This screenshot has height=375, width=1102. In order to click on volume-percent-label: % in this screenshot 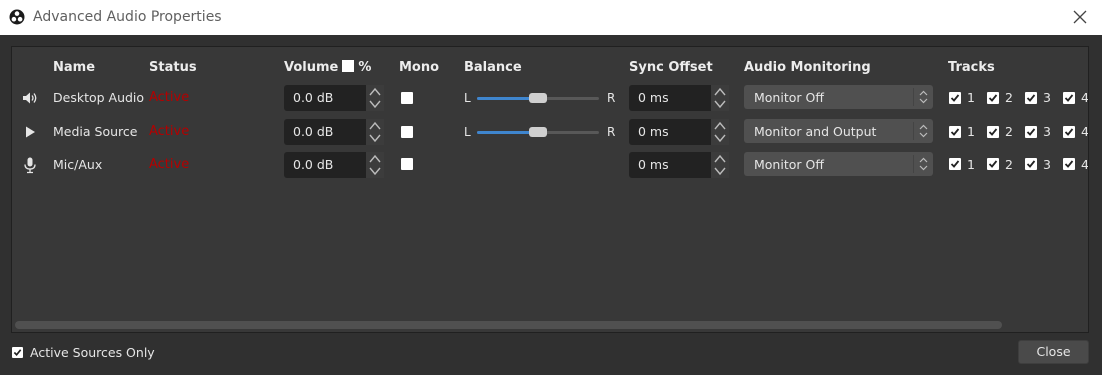, I will do `click(365, 67)`.